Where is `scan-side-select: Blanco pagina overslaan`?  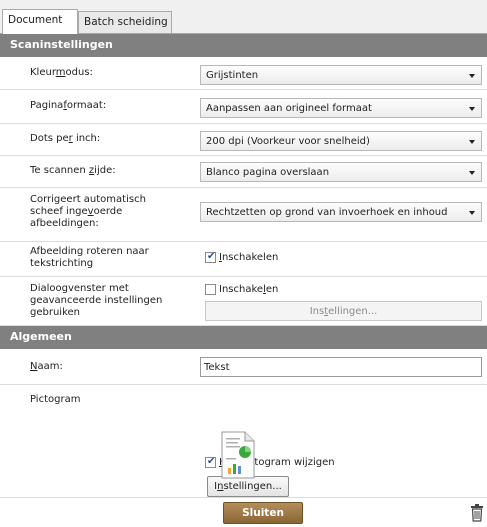 scan-side-select: Blanco pagina overslaan is located at coordinates (341, 172).